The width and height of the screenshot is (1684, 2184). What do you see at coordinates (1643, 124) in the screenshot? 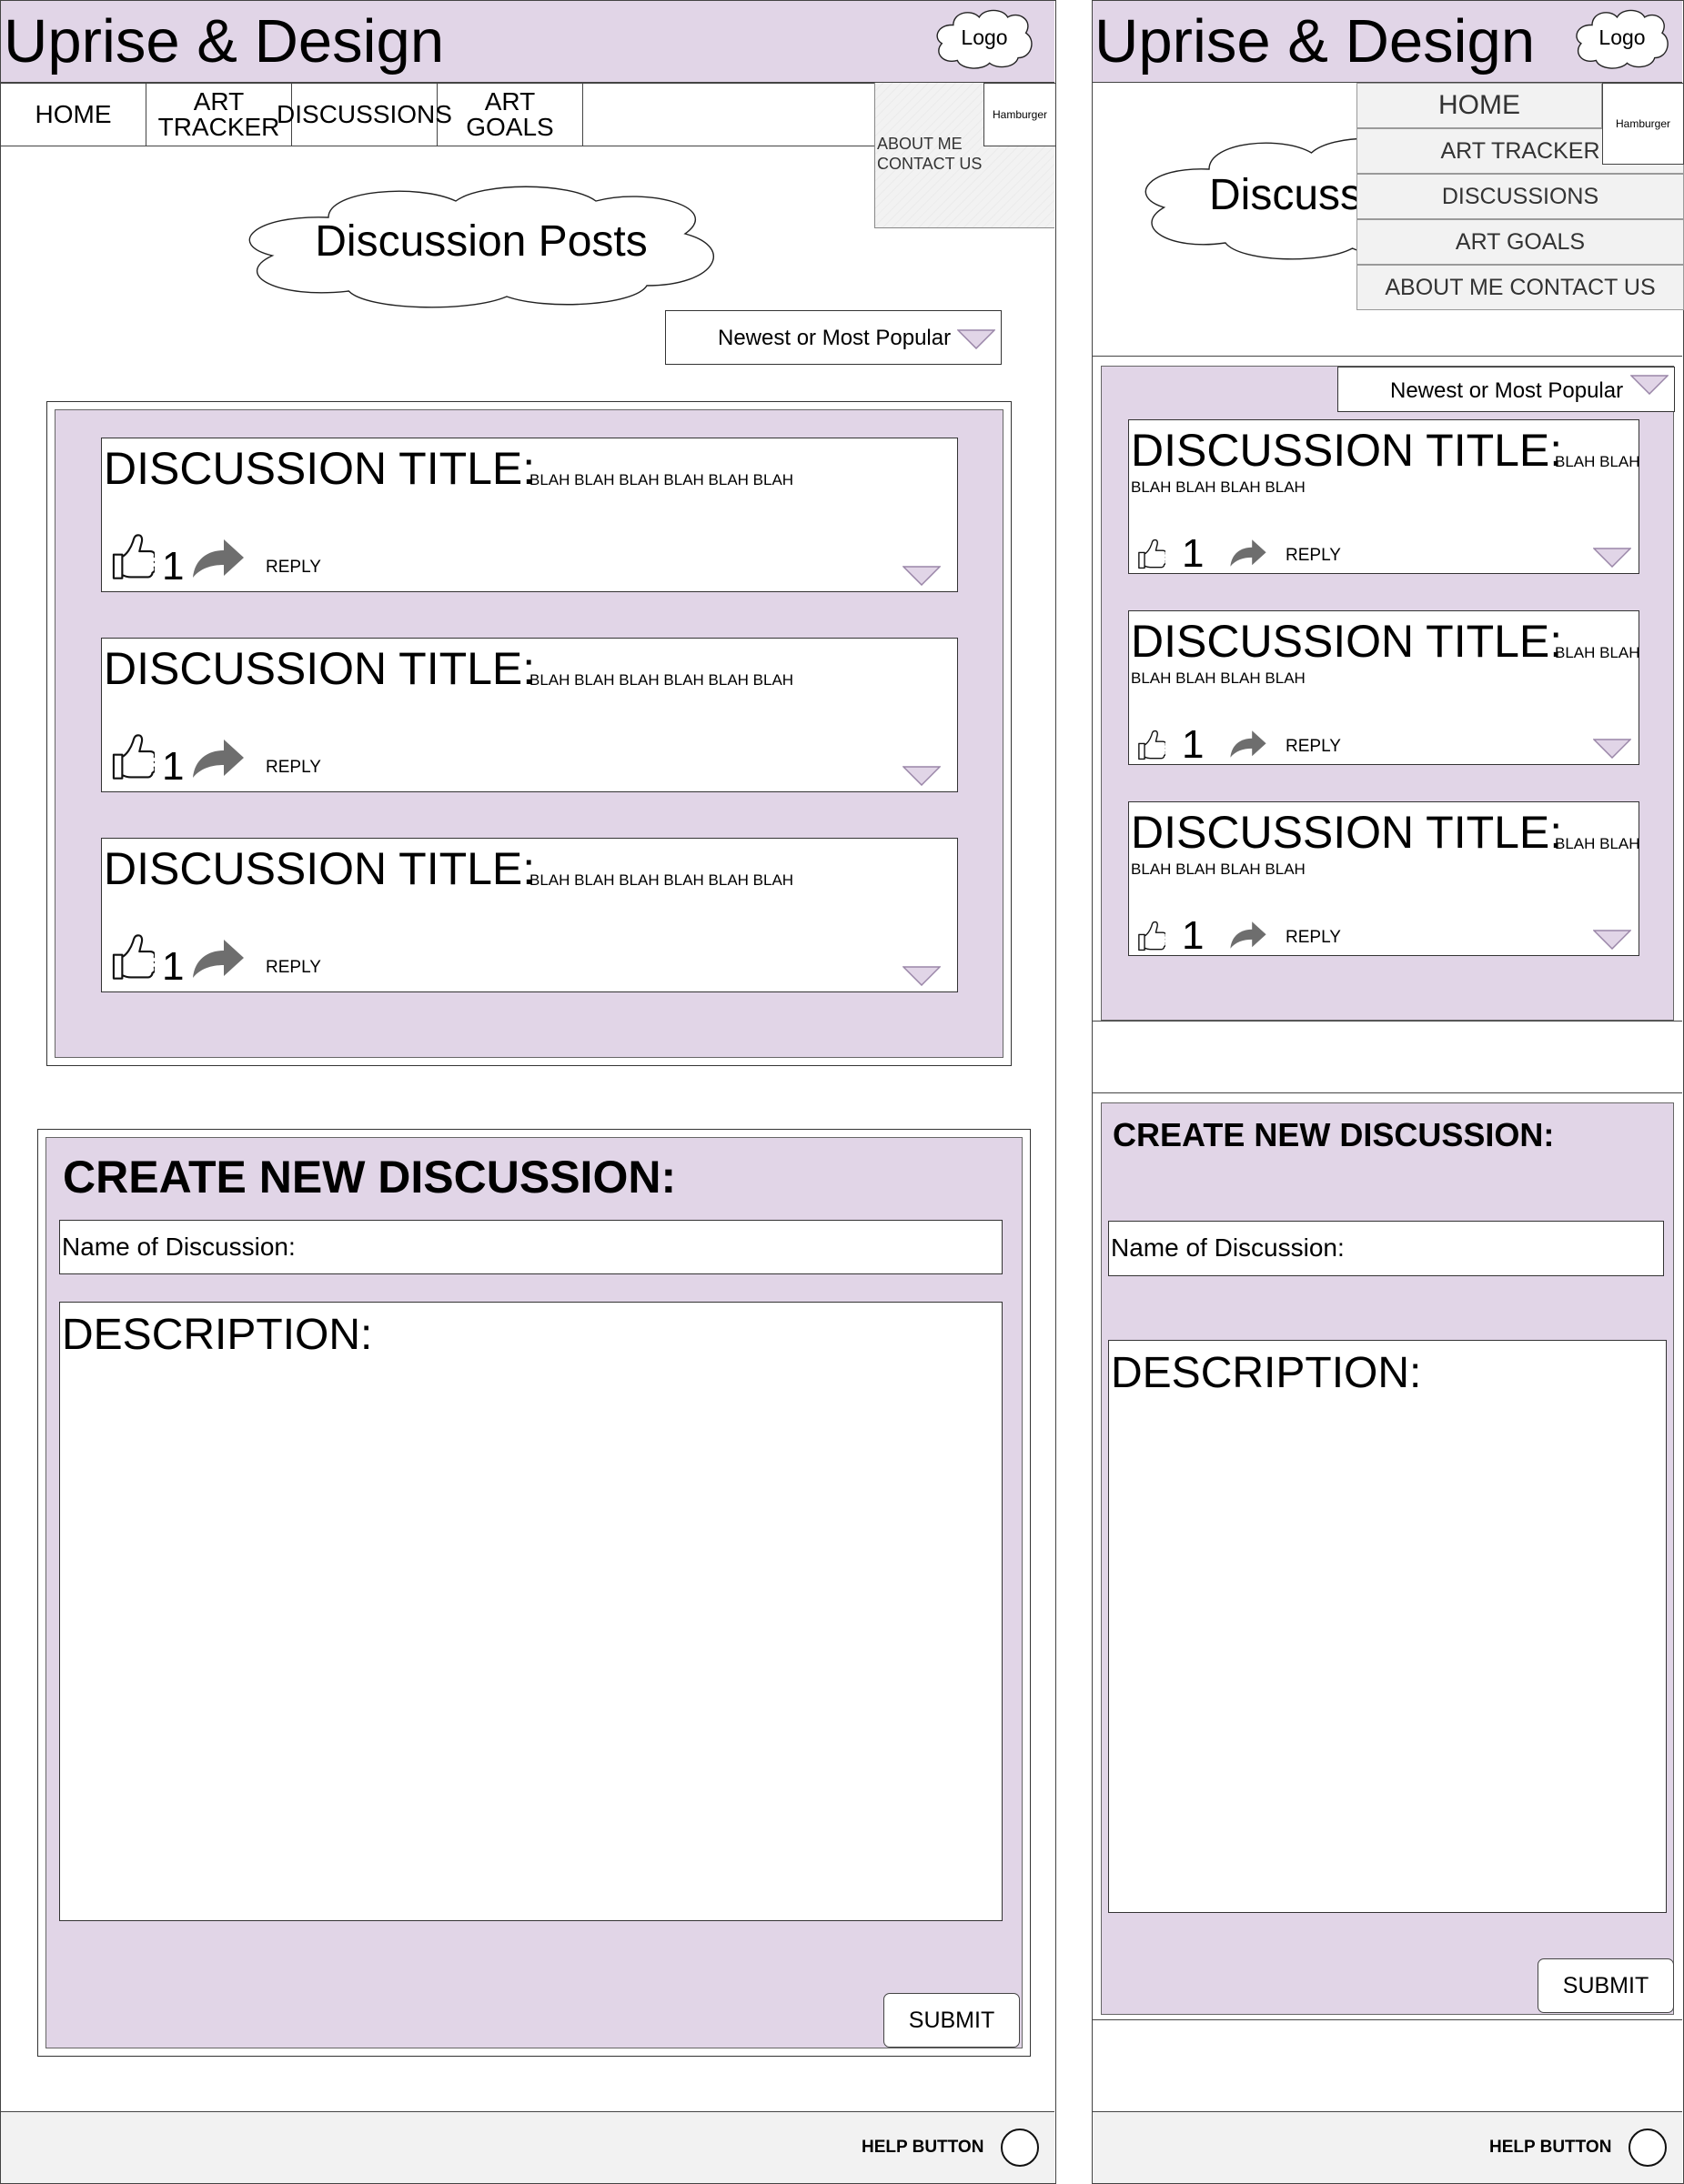
I see `mobile-hamburger-button: Hamburger` at bounding box center [1643, 124].